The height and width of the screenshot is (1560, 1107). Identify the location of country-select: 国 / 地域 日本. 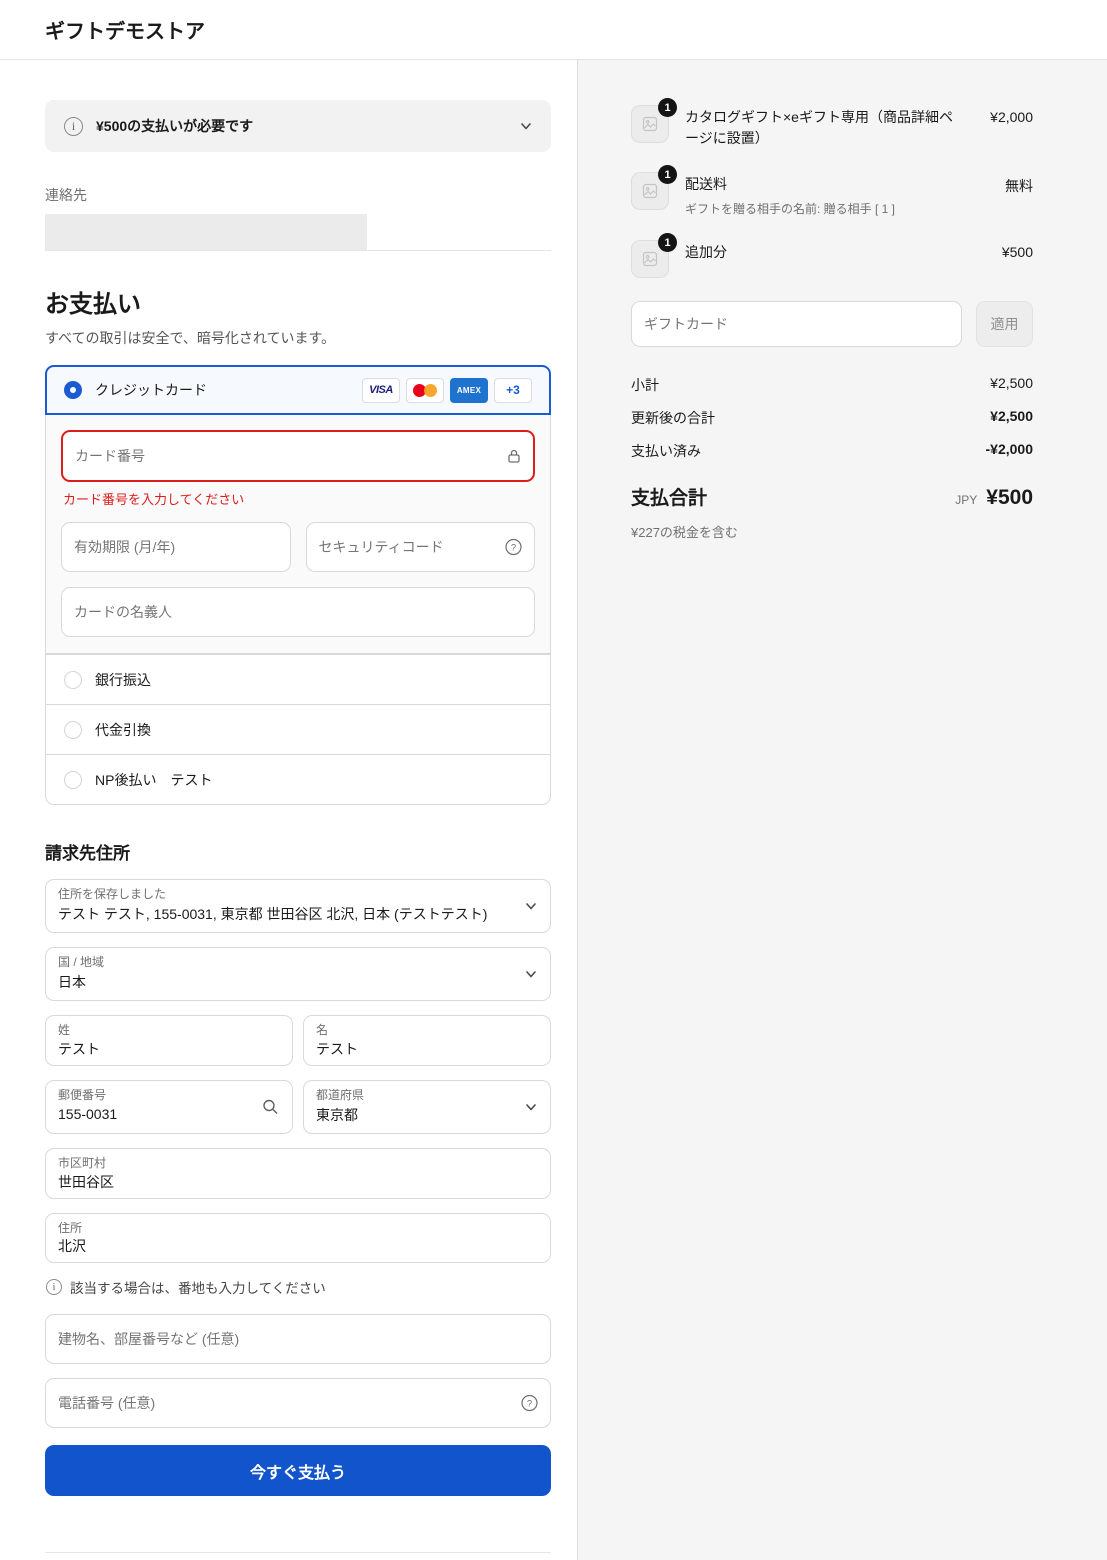
(298, 974).